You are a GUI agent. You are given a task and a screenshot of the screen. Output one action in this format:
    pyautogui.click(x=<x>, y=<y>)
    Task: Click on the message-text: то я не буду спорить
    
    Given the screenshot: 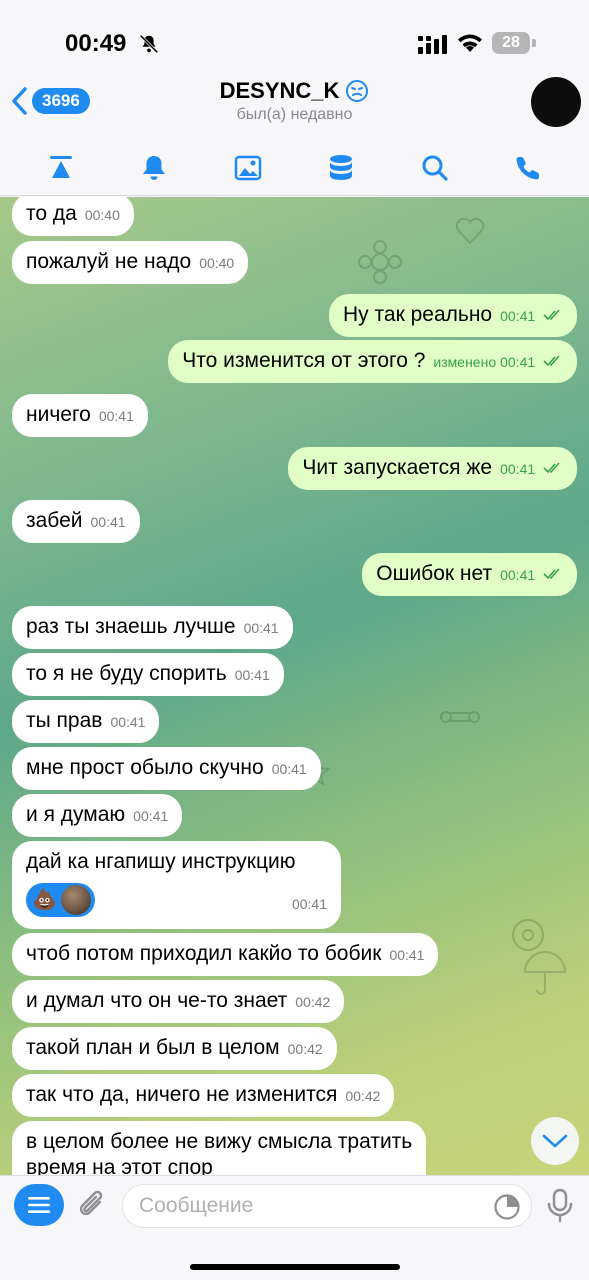 What is the action you would take?
    pyautogui.click(x=126, y=673)
    